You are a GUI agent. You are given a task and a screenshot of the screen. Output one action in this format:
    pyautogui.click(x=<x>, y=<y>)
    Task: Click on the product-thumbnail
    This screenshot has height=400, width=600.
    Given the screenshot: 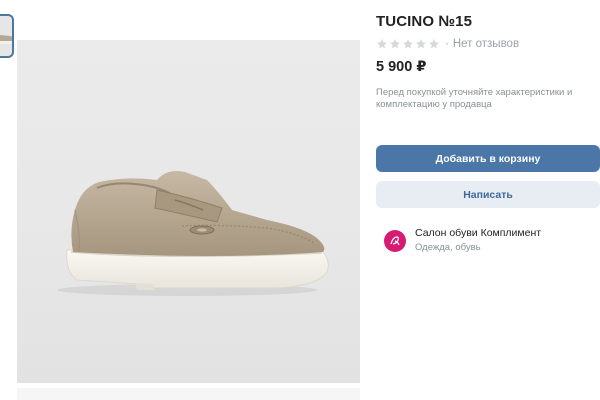 What is the action you would take?
    pyautogui.click(x=7, y=36)
    